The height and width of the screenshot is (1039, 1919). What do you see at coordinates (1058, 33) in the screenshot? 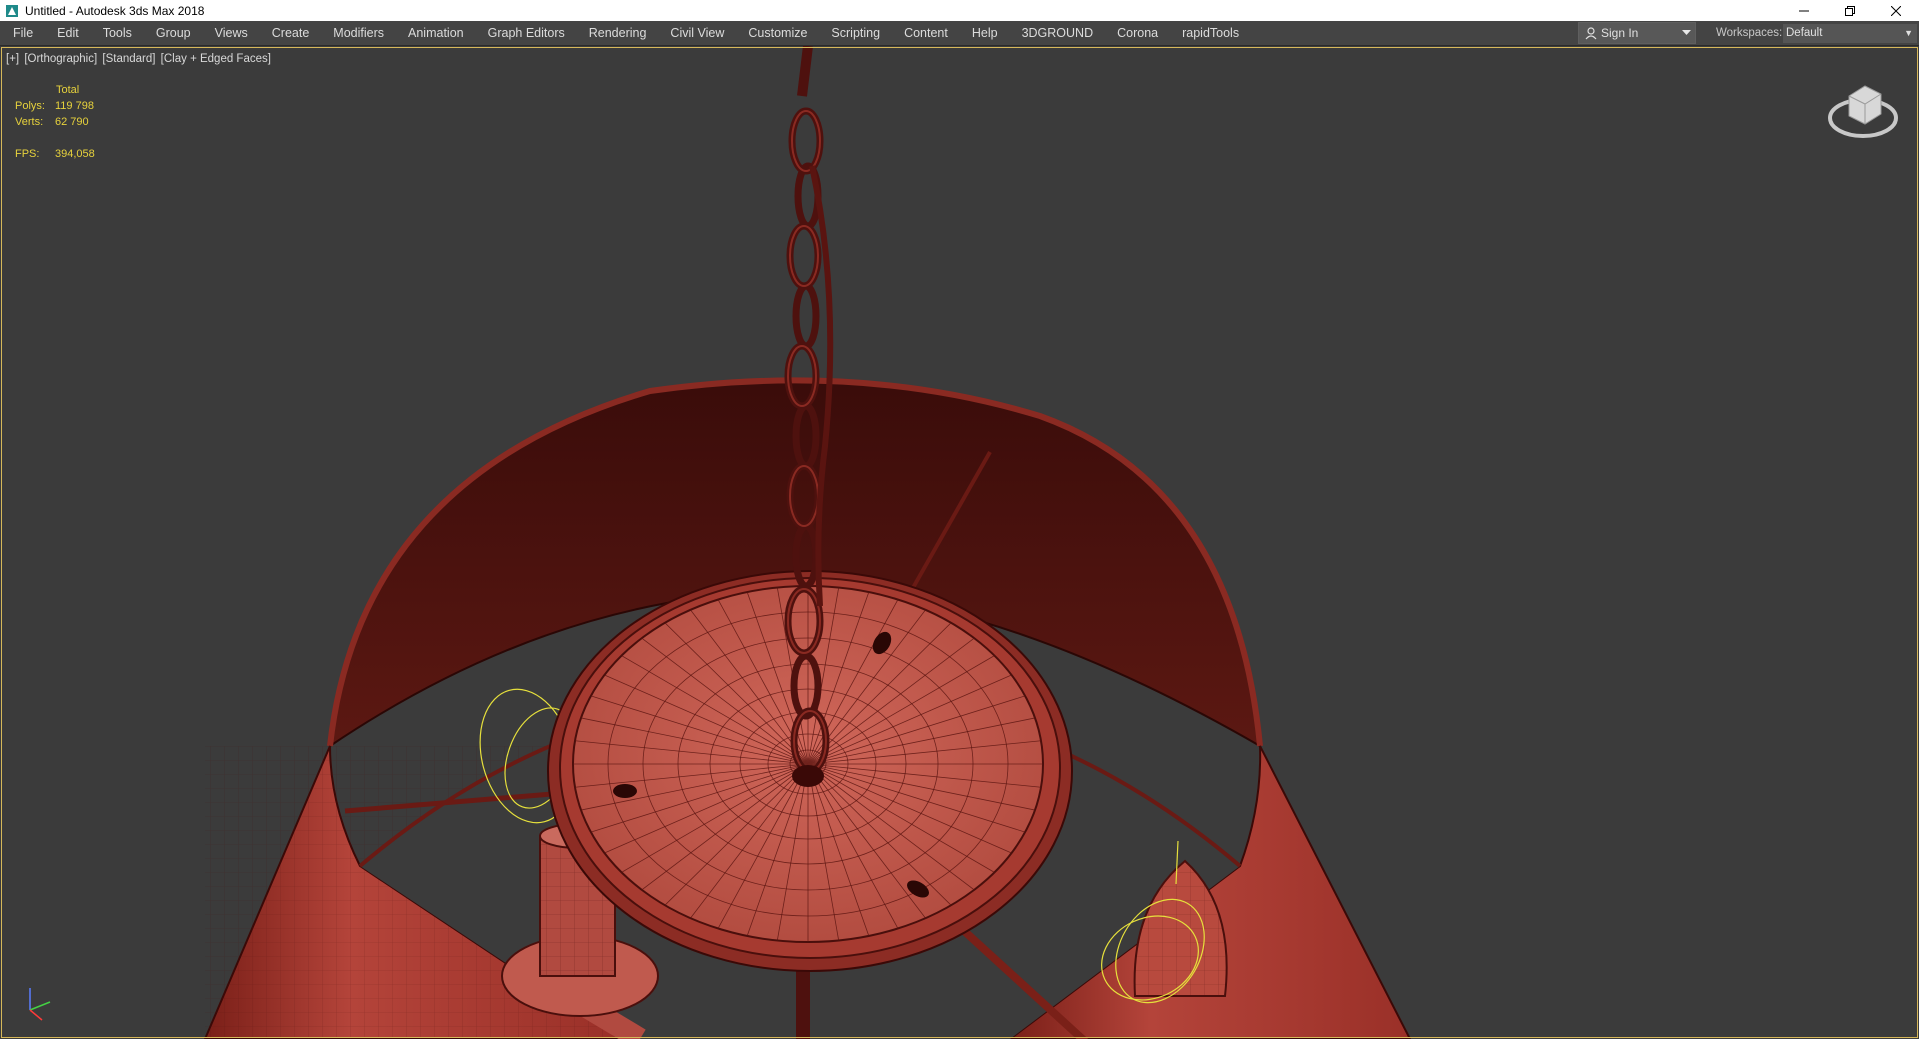
I see `menu-3dground: 3DGROUND` at bounding box center [1058, 33].